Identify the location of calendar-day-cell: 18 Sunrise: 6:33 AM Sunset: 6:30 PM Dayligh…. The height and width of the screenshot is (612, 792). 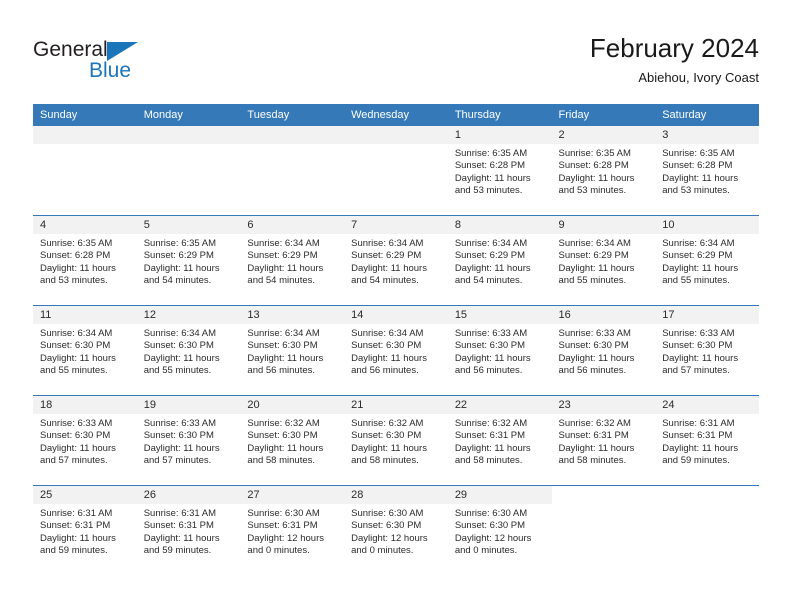
(85, 440).